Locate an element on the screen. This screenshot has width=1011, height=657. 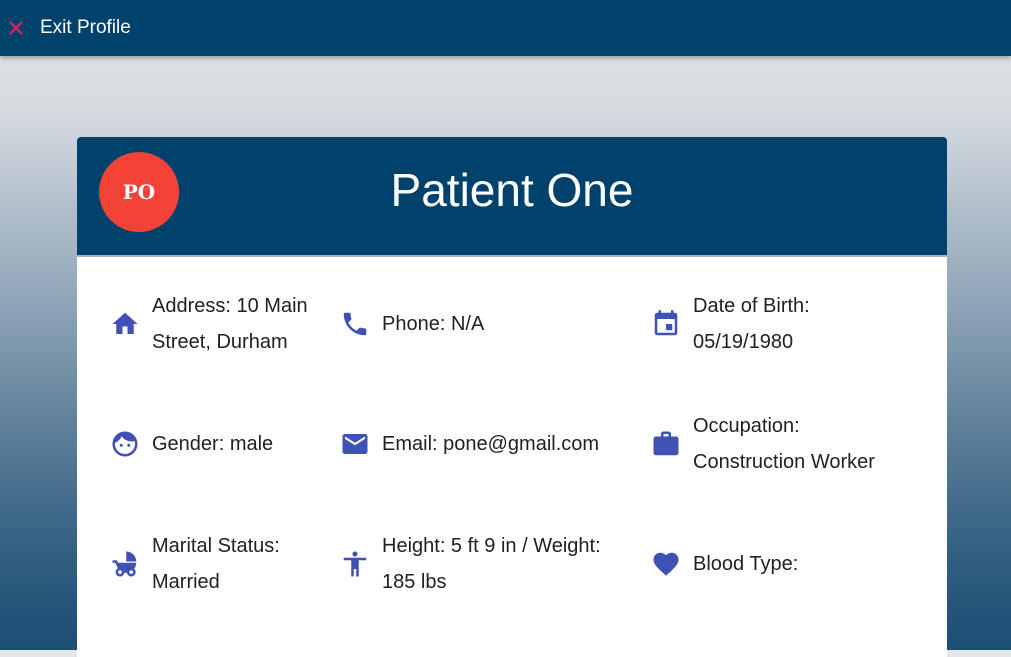
person-icon is located at coordinates (355, 564).